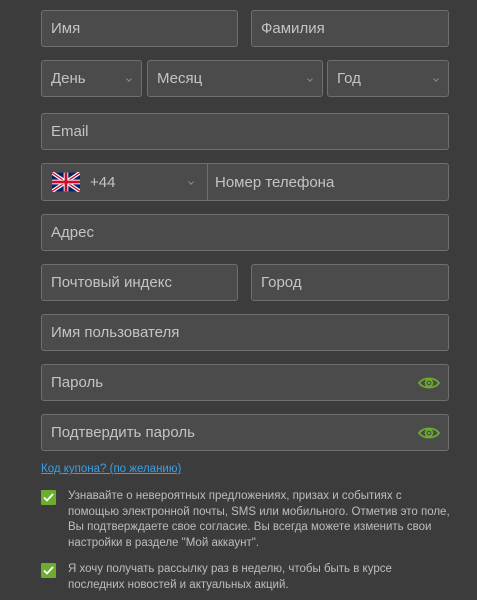  What do you see at coordinates (77, 382) in the screenshot?
I see `password-placeholder: Пароль` at bounding box center [77, 382].